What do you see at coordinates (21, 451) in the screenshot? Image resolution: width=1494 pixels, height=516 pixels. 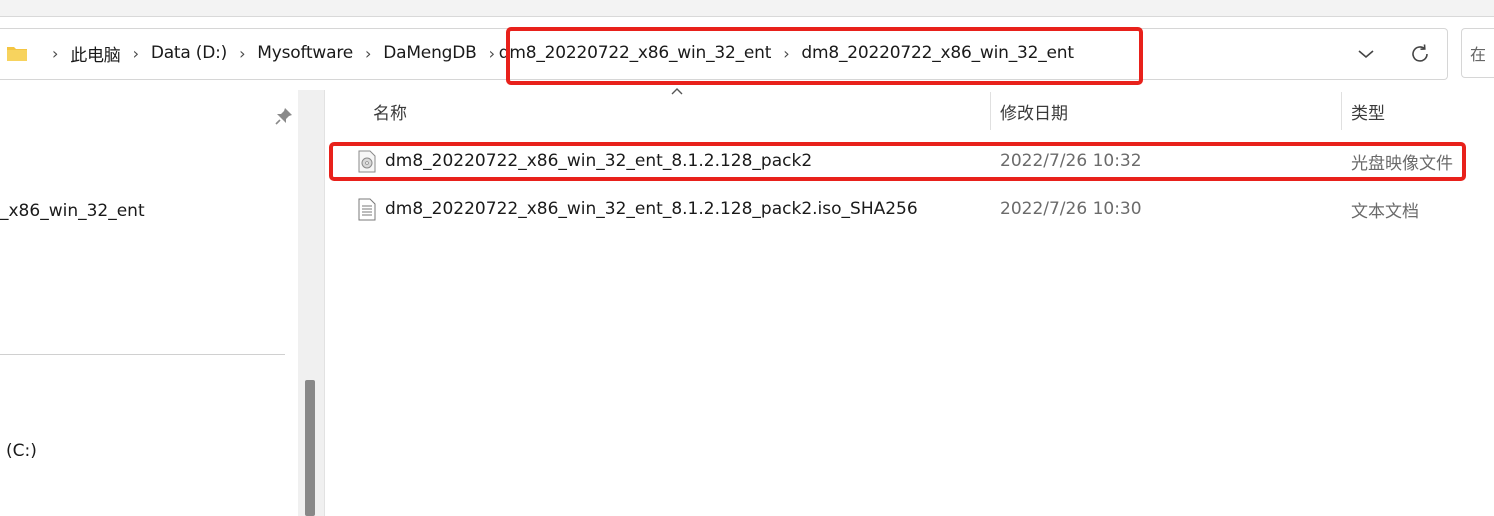 I see `sidebar-item-c-drive: (C:)` at bounding box center [21, 451].